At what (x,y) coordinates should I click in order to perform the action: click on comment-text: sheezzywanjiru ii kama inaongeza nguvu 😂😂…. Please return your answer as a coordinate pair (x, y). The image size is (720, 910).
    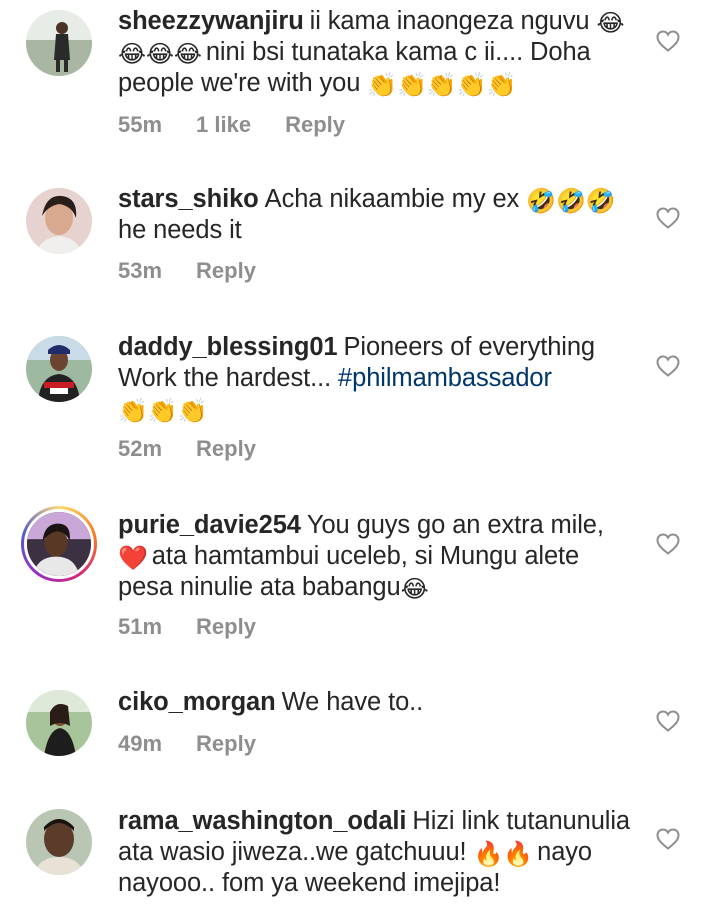
    Looking at the image, I should click on (378, 52).